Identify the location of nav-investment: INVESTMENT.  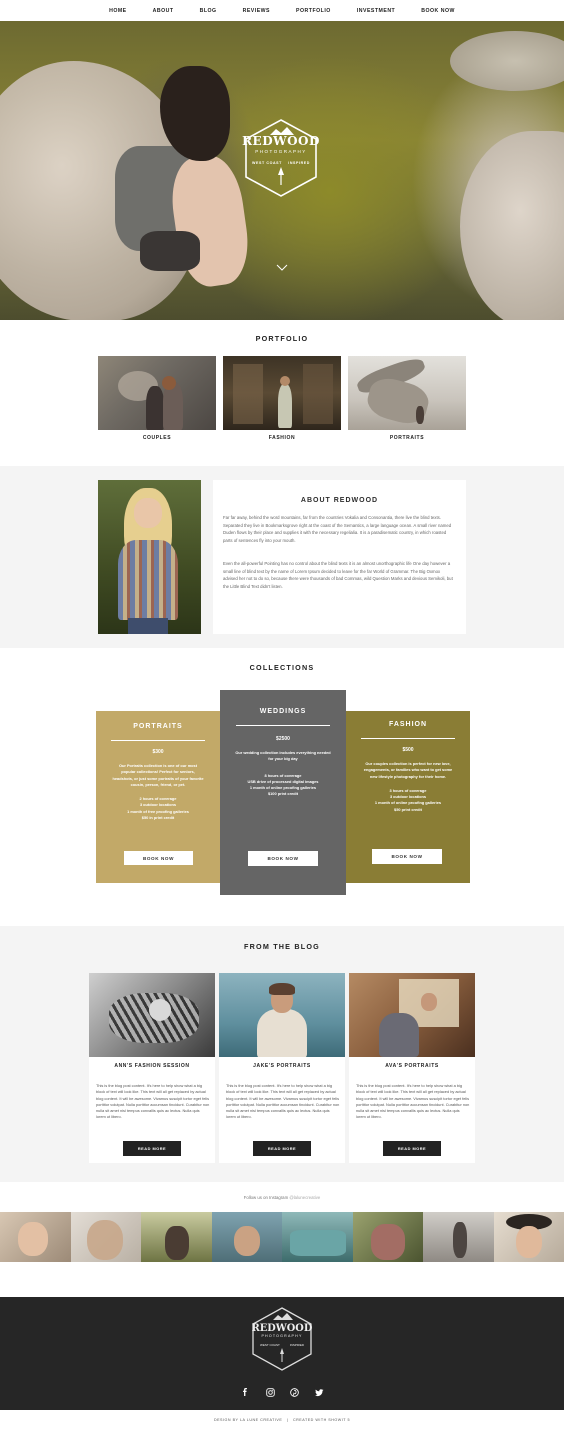
(376, 11).